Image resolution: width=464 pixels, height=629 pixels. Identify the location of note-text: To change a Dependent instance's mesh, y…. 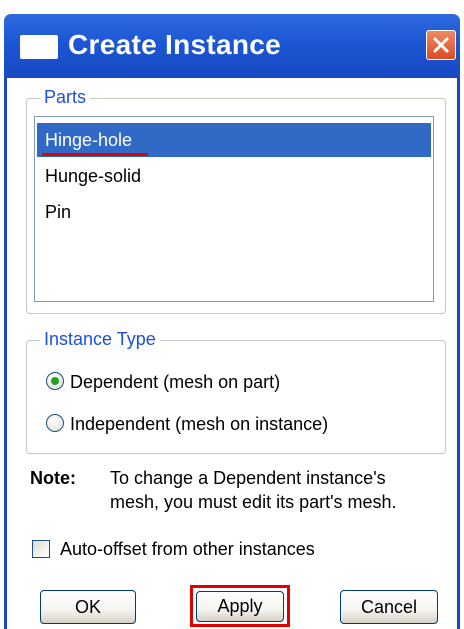
(280, 490).